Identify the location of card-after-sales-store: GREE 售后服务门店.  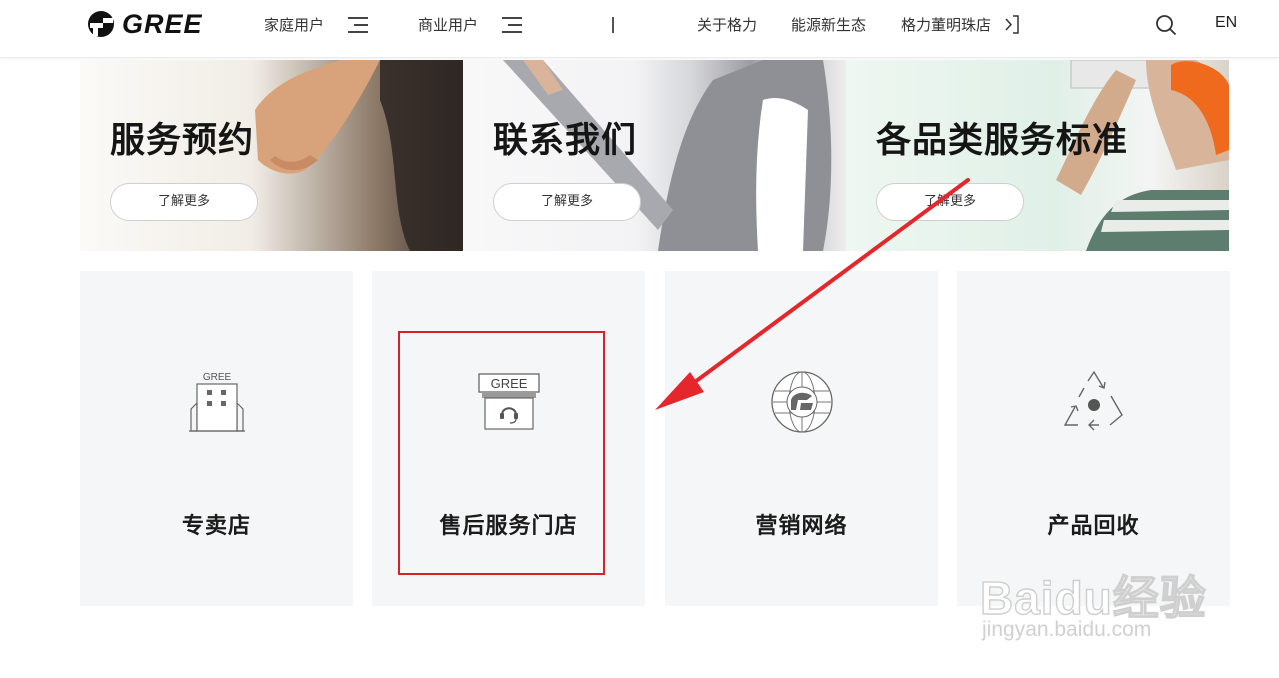
(508, 438).